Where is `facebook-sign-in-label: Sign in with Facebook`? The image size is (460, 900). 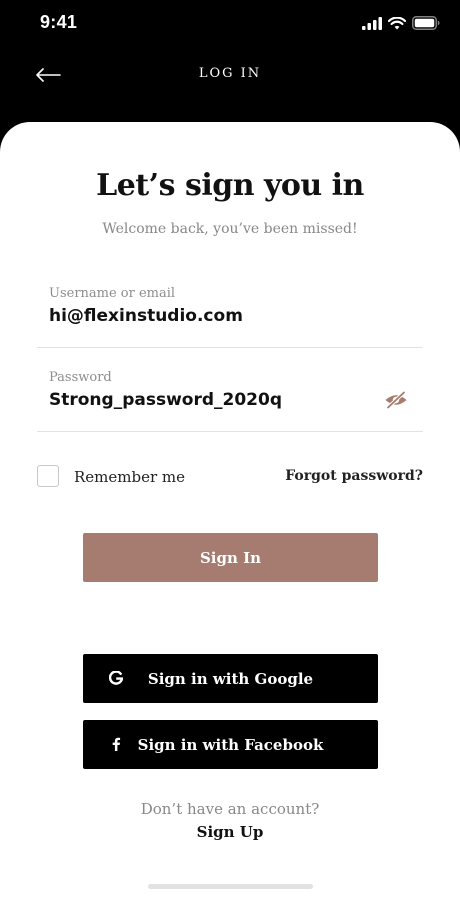 facebook-sign-in-label: Sign in with Facebook is located at coordinates (230, 744).